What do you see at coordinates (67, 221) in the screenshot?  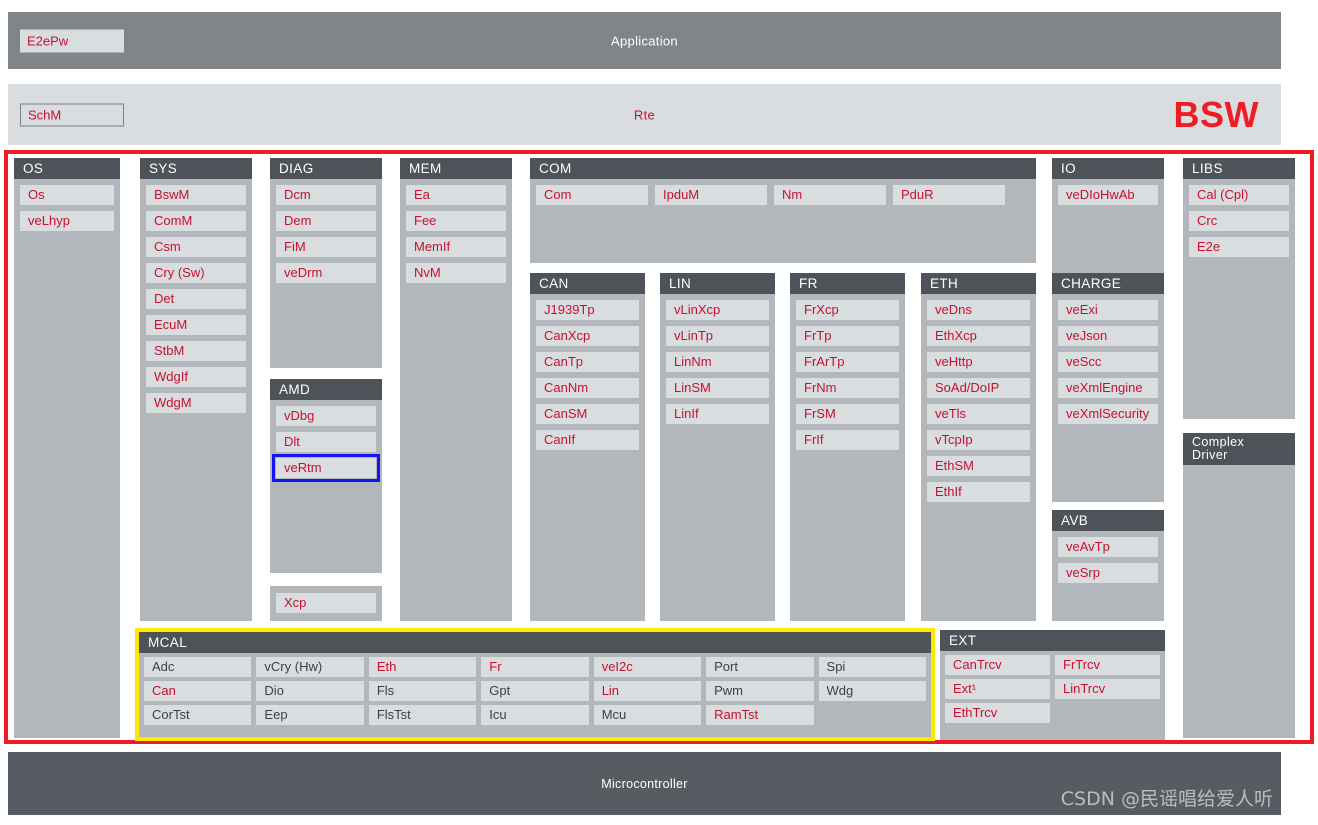 I see `item-velhyp: veLhyp` at bounding box center [67, 221].